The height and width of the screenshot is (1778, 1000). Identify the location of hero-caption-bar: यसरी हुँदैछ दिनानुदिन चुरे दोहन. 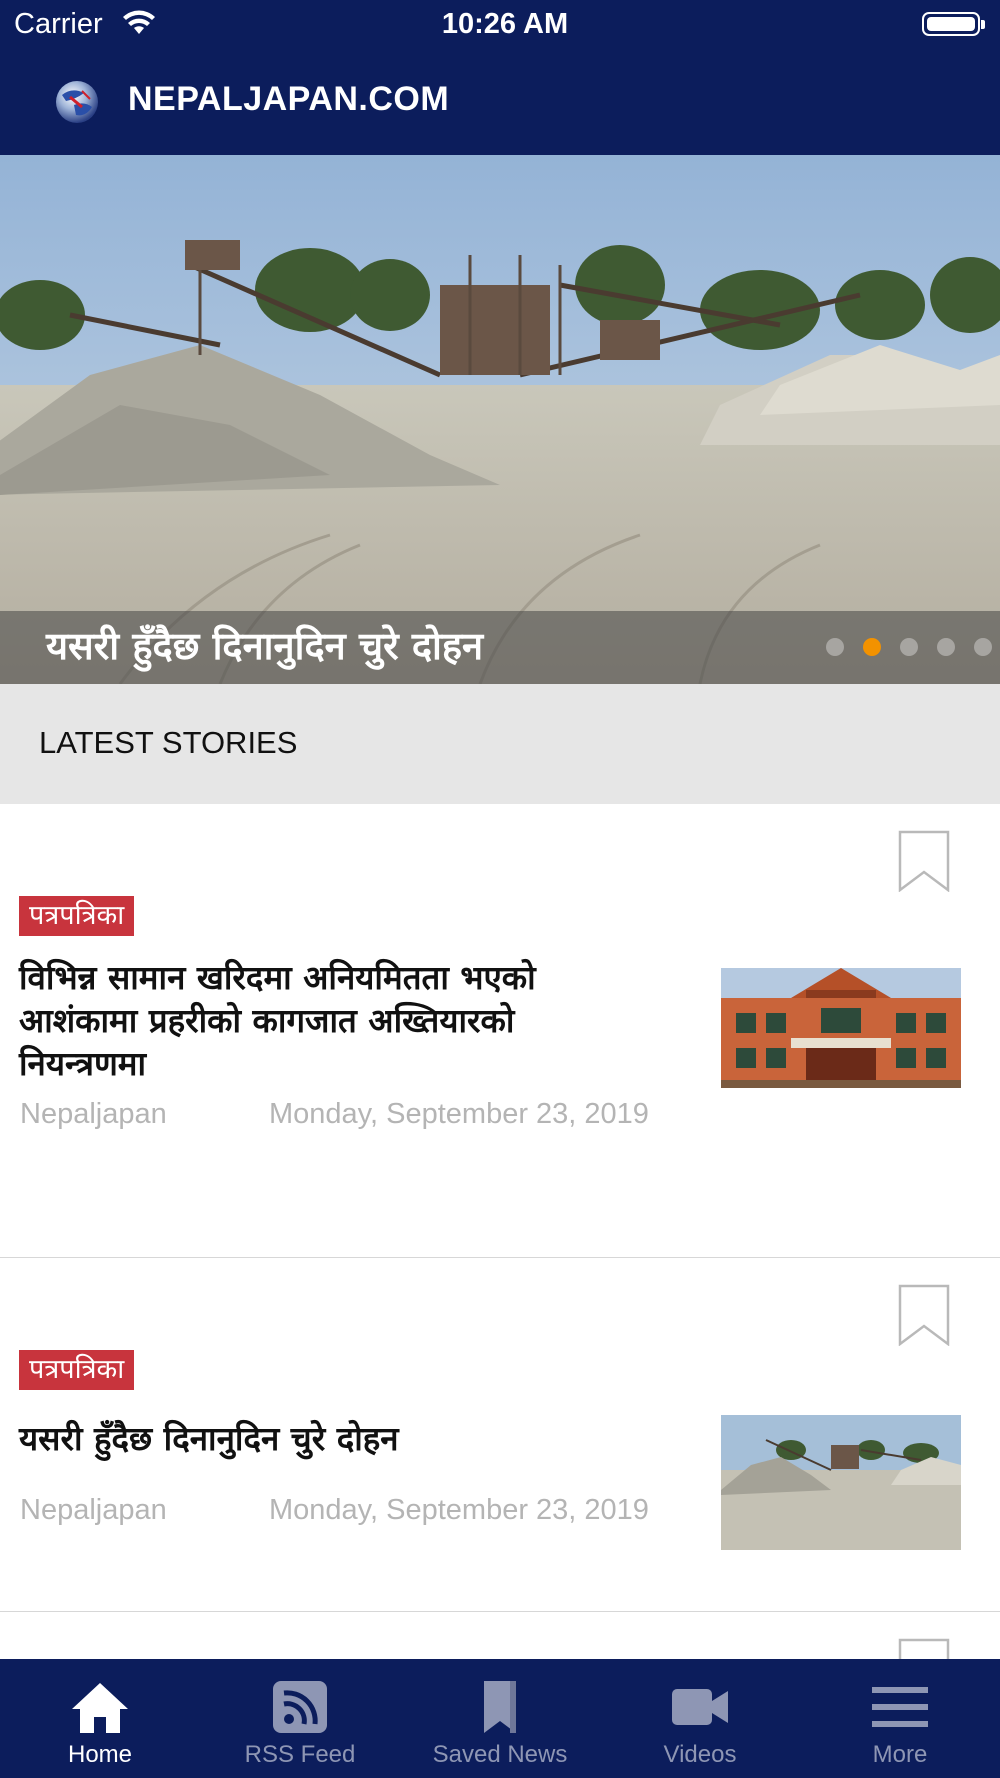
(500, 647).